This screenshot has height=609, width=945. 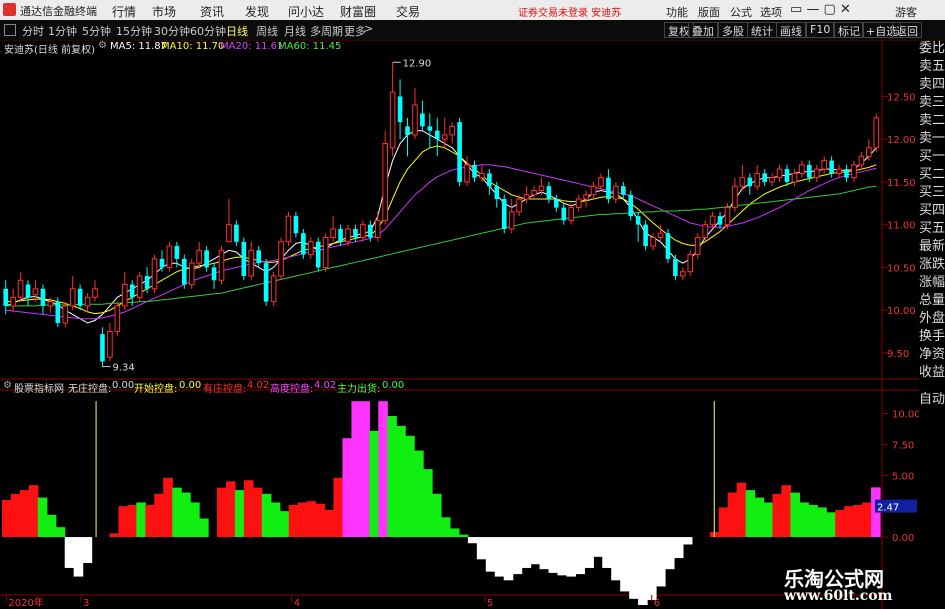 I want to click on window-controls-icon: ▭ — ▢ ✕, so click(x=820, y=9).